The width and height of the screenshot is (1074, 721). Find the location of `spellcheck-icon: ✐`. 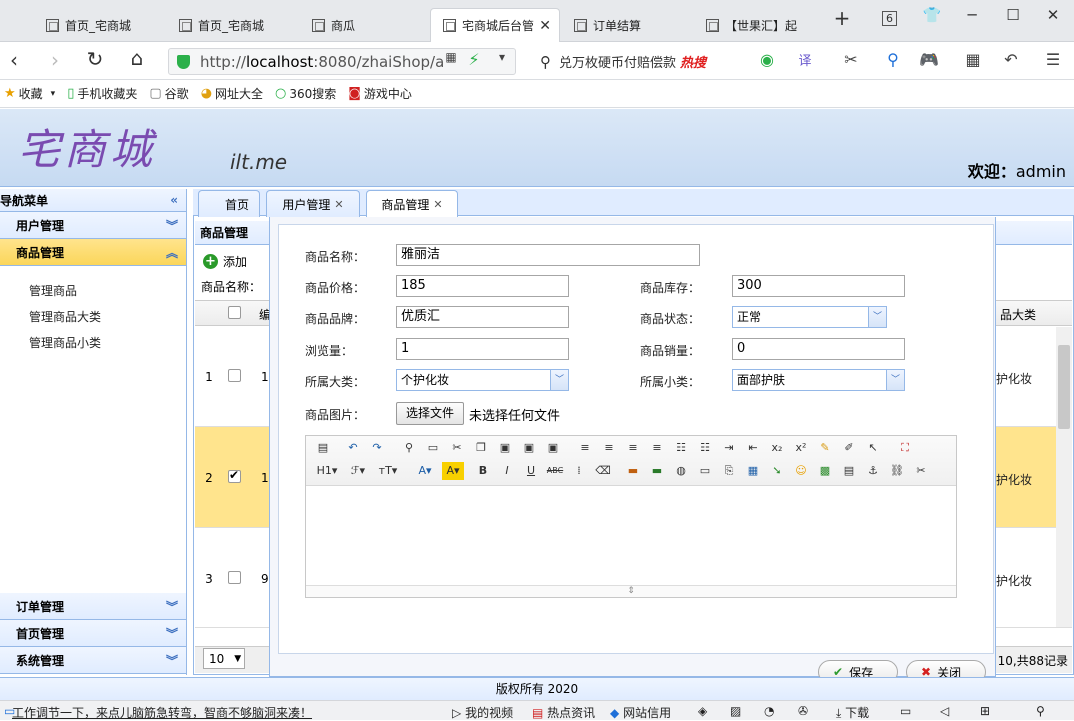

spellcheck-icon: ✐ is located at coordinates (849, 448).